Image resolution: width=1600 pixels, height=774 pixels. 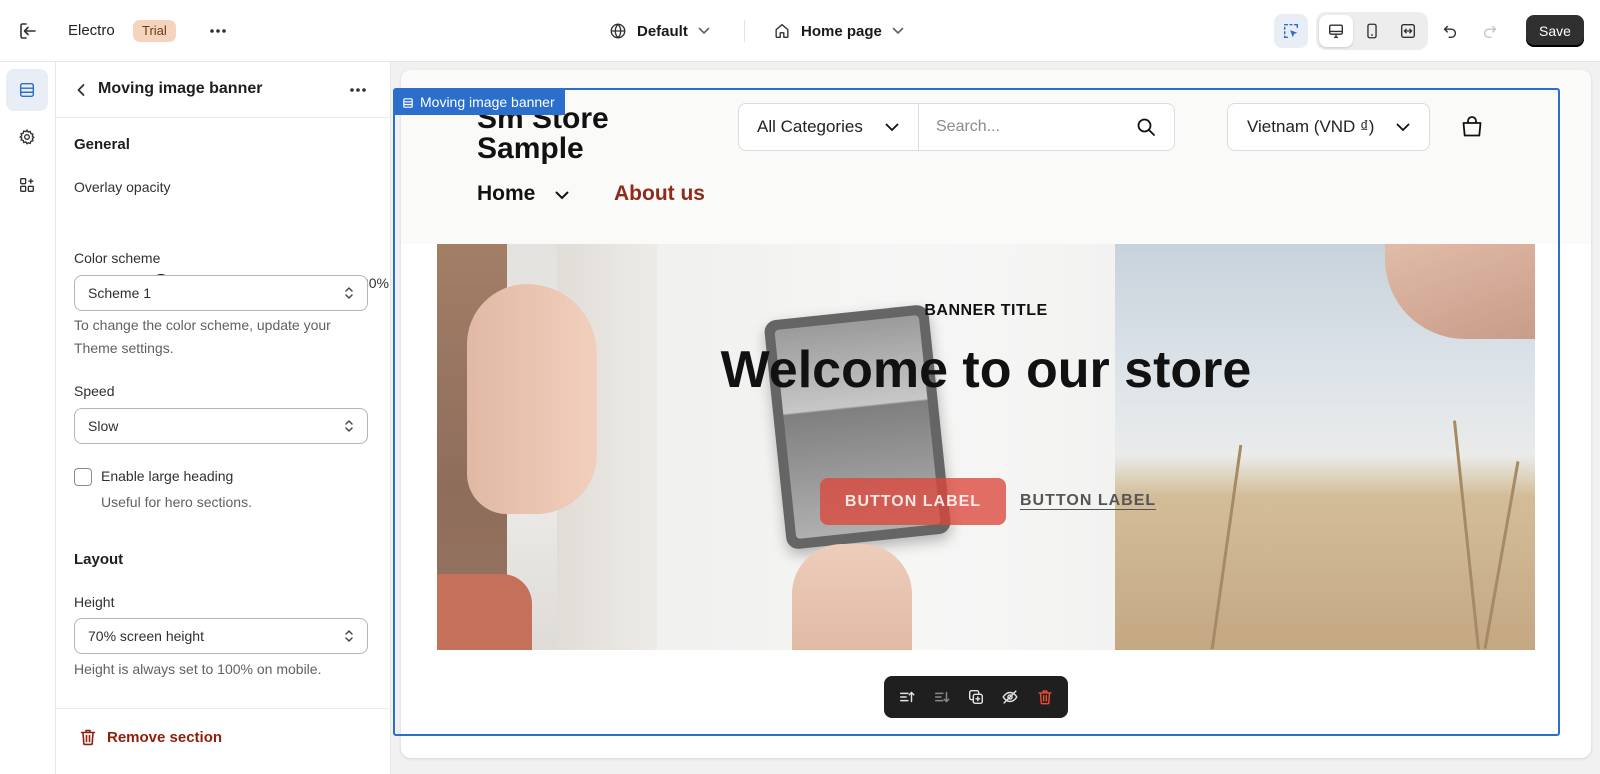 I want to click on shopping-bag-icon, so click(x=1472, y=127).